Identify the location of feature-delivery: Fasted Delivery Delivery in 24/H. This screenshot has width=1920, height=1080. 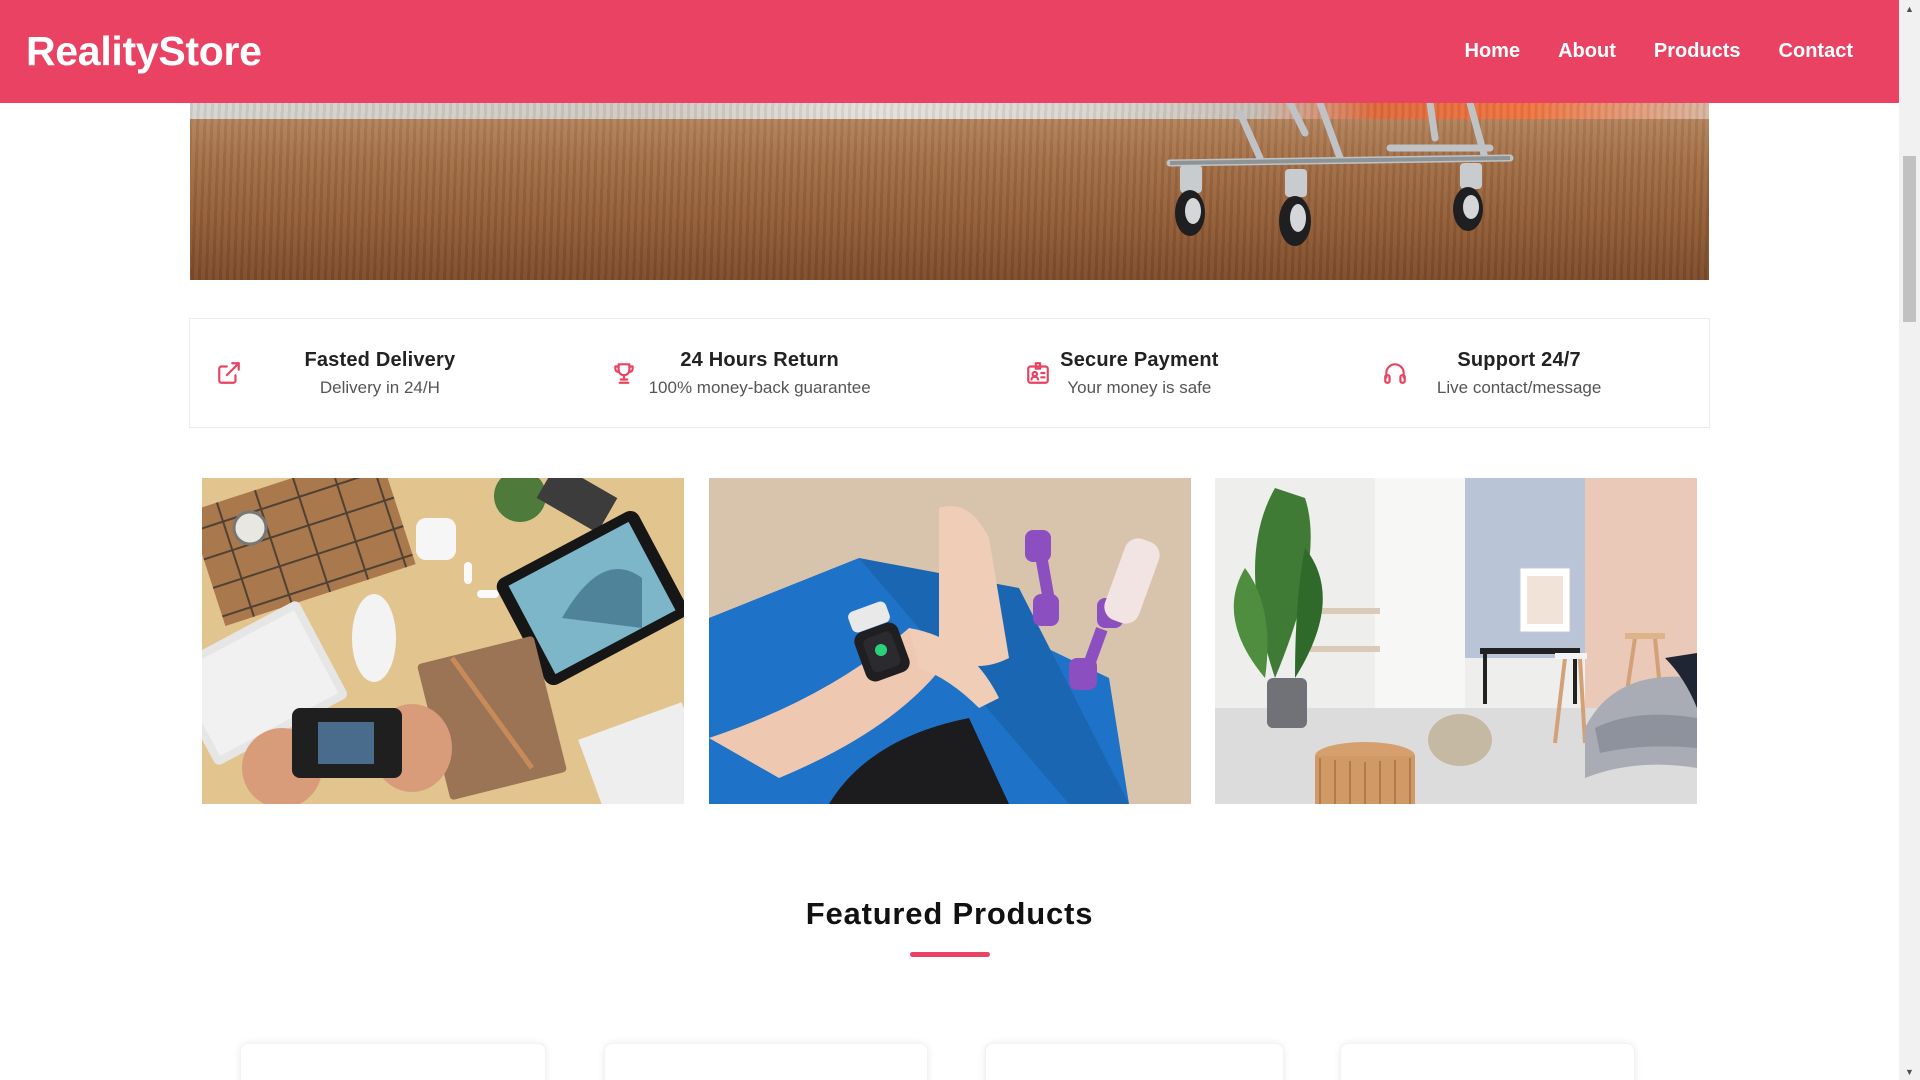
(380, 373).